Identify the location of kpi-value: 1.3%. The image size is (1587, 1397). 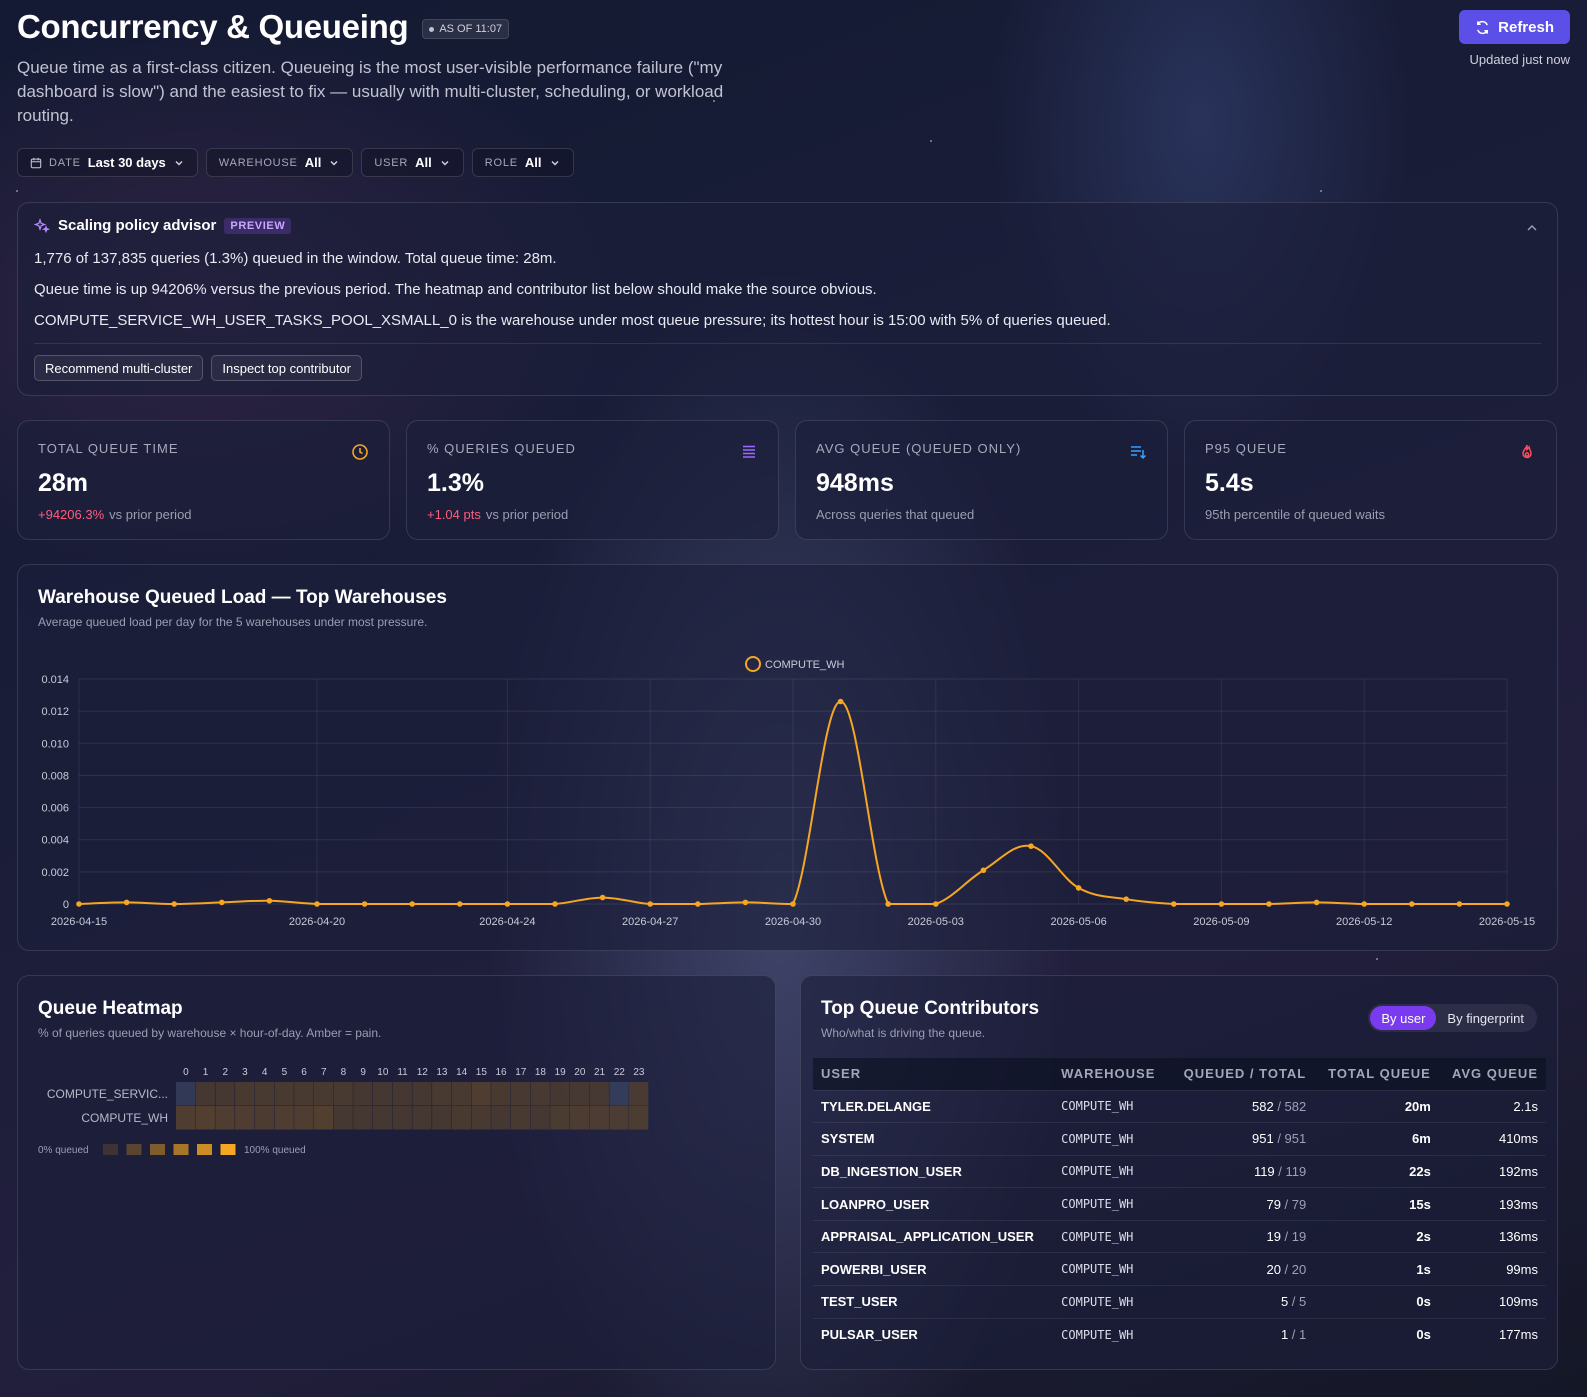
(455, 483).